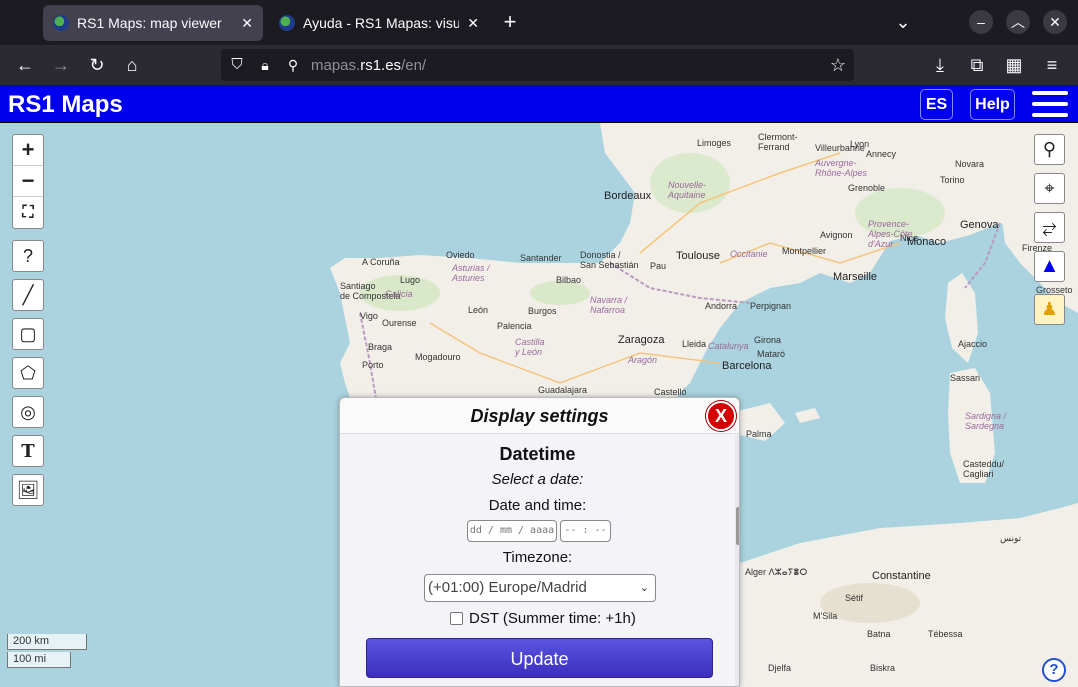  I want to click on place-label: Perpignan, so click(771, 306).